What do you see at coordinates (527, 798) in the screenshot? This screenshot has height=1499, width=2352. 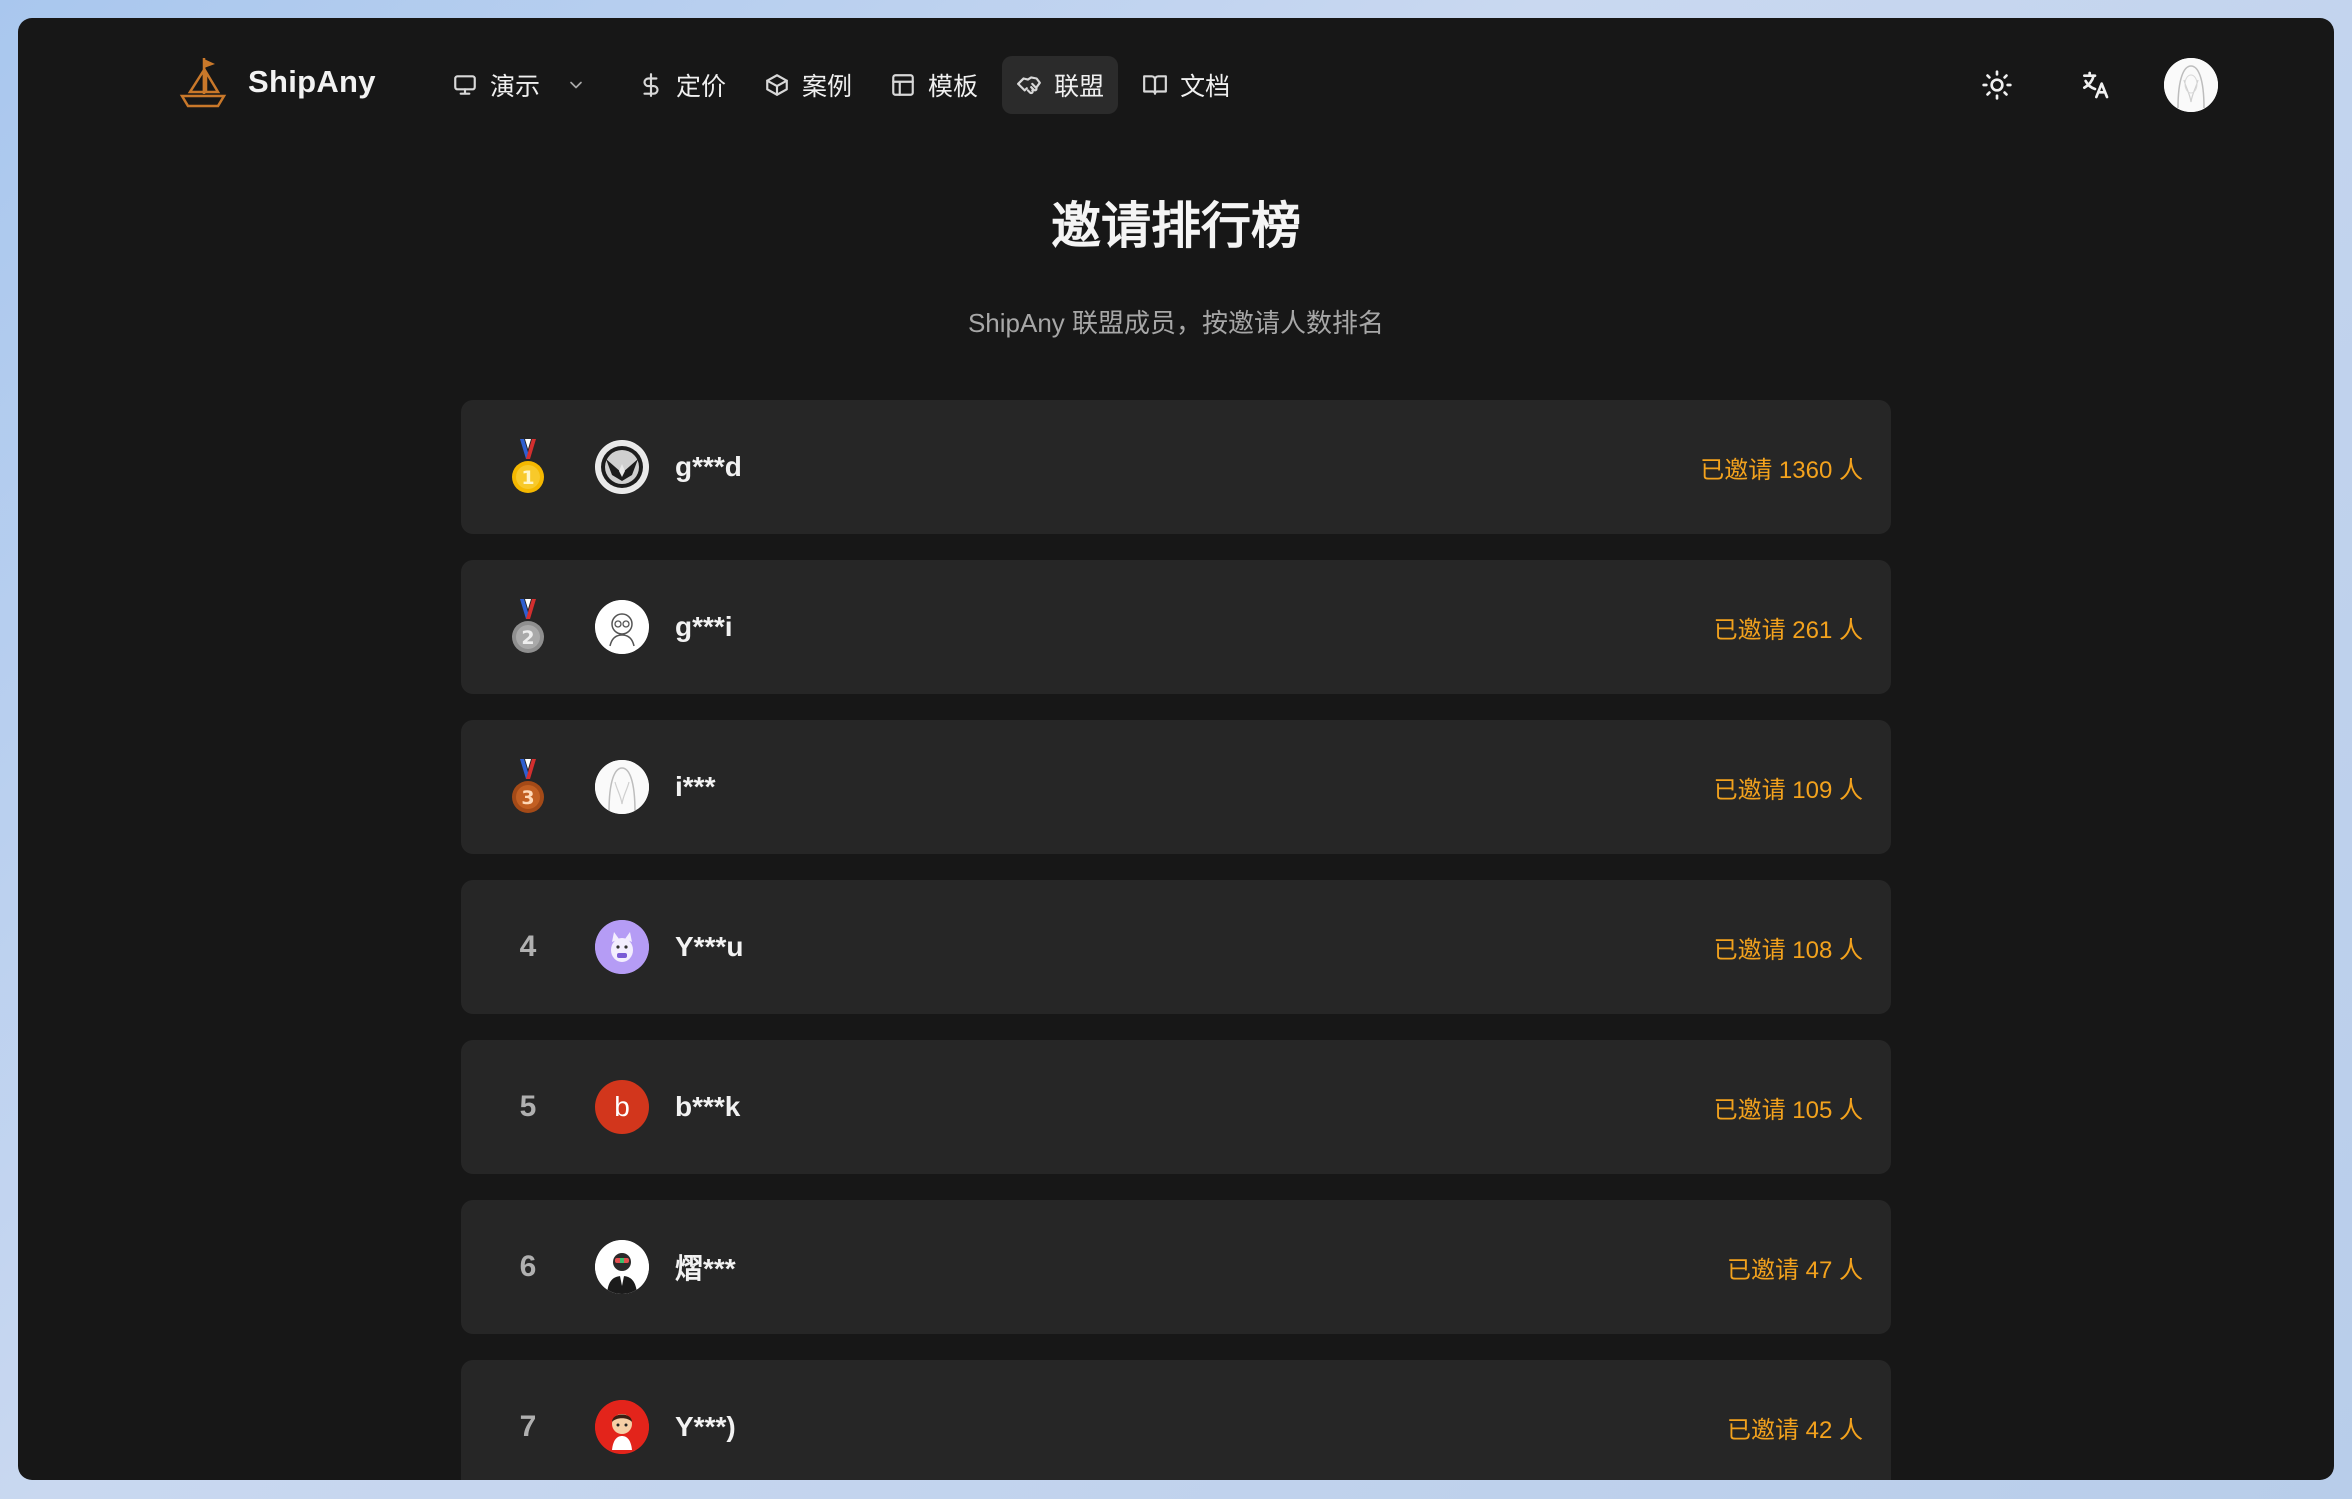 I see `svg-text: 3` at bounding box center [527, 798].